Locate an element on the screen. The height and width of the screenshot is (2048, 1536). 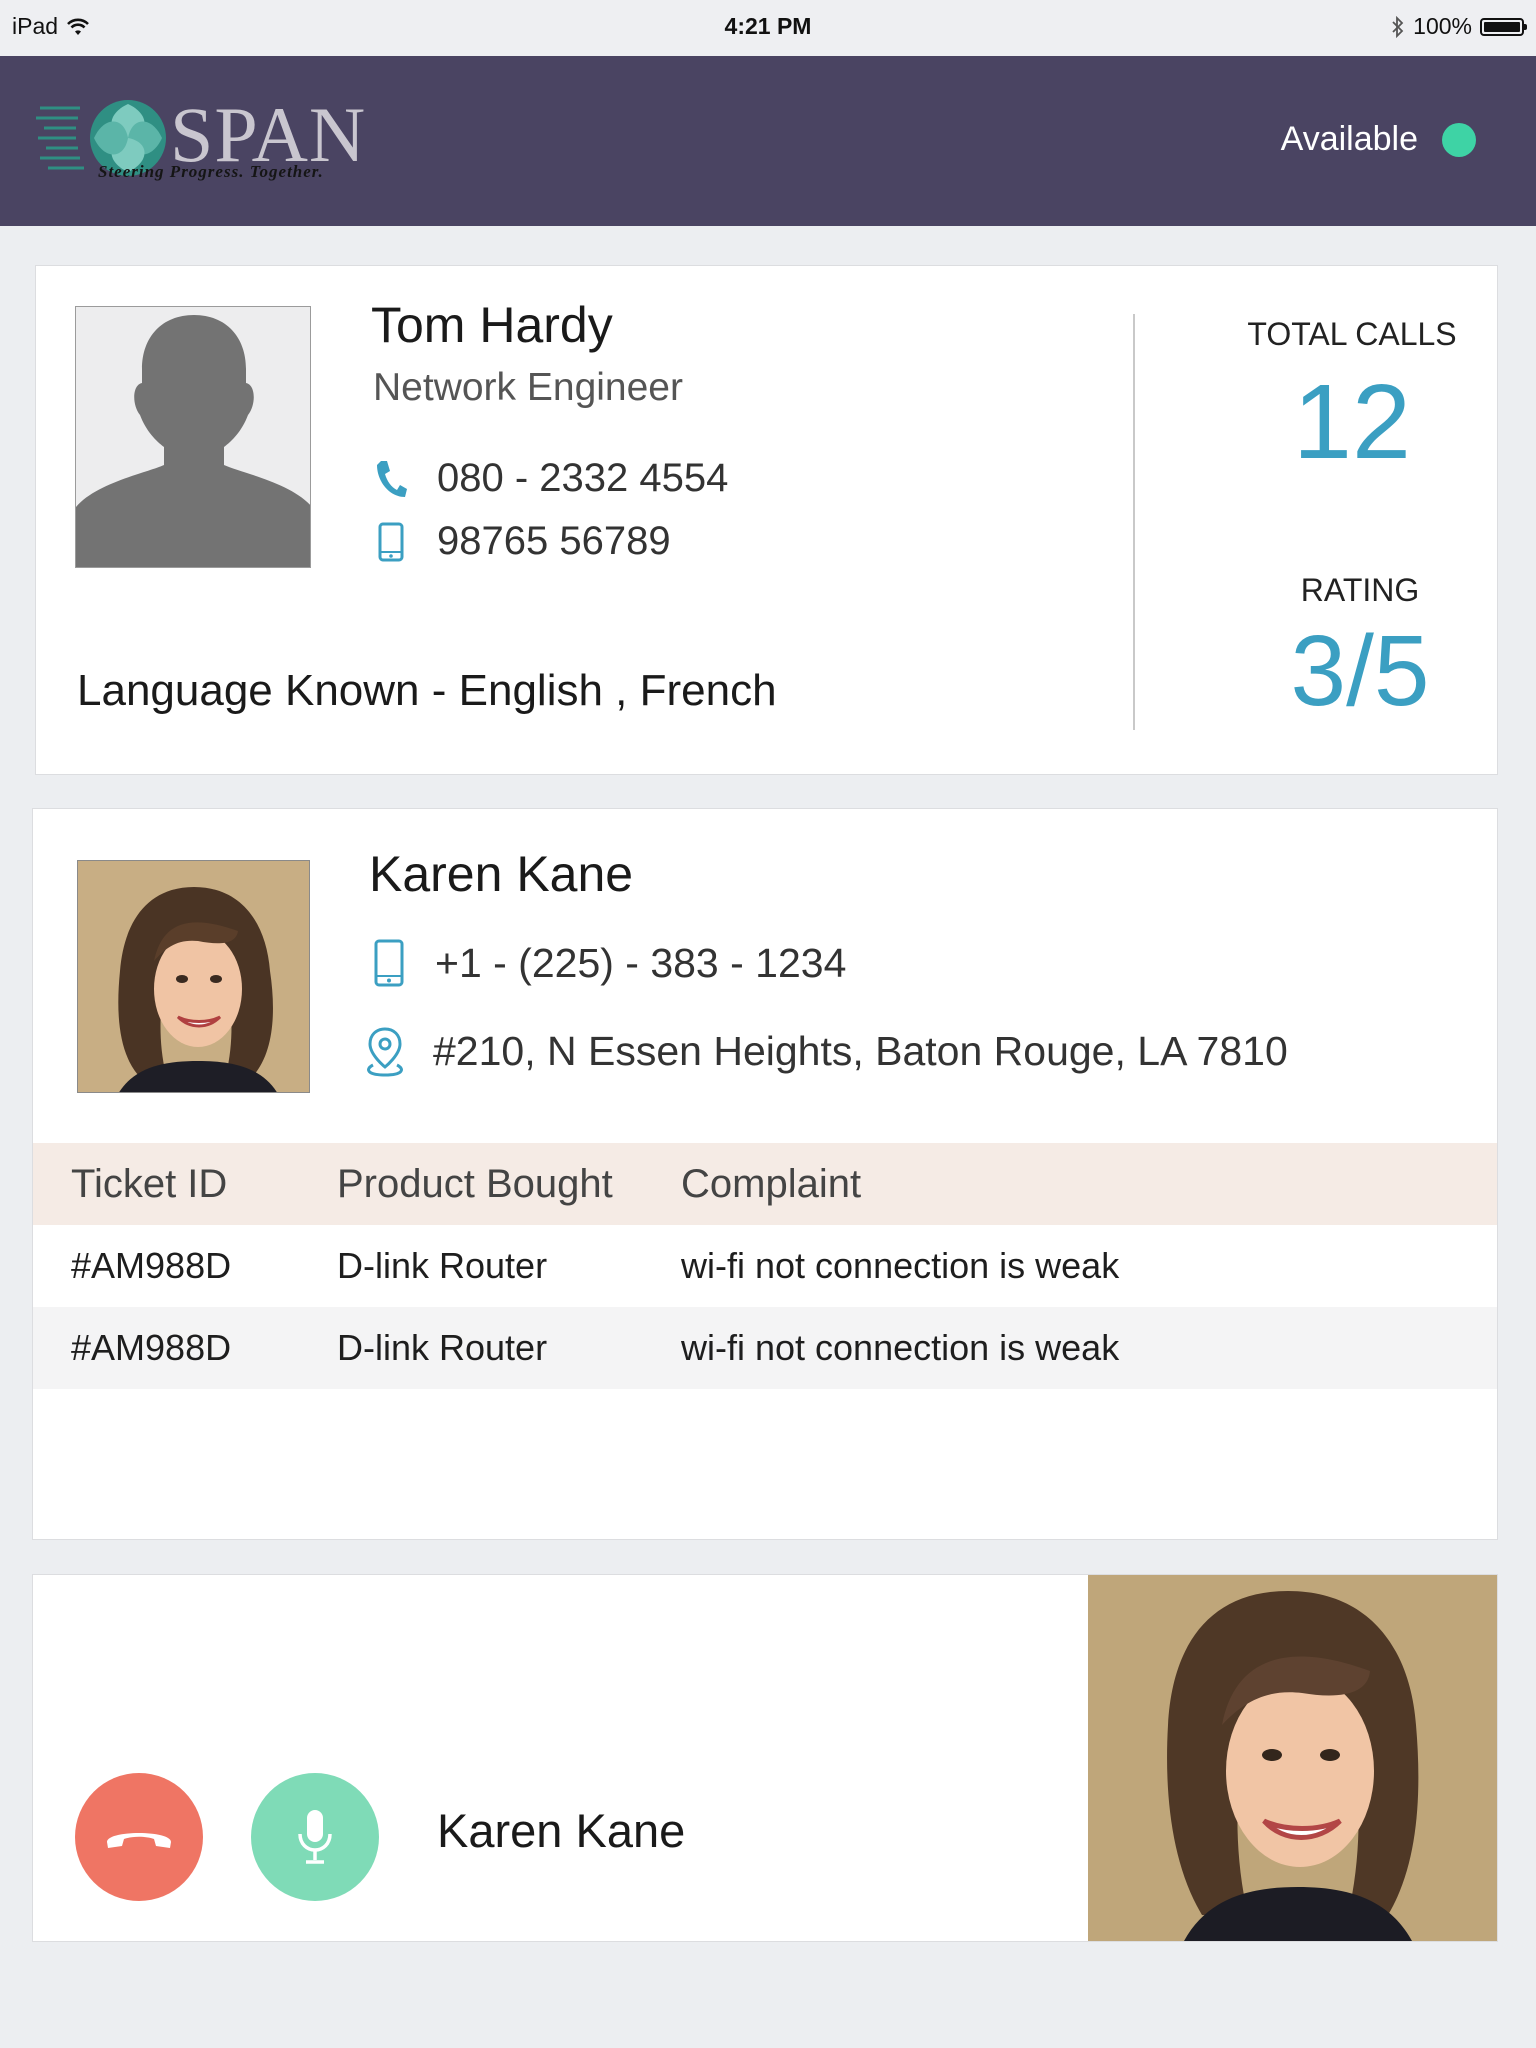
hangup-icon is located at coordinates (139, 1840).